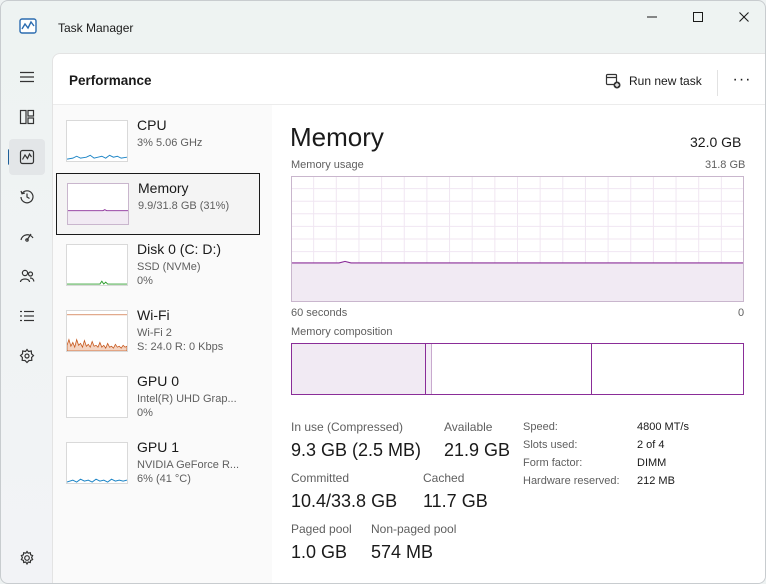 The height and width of the screenshot is (584, 766). Describe the element at coordinates (179, 249) in the screenshot. I see `device-name: Disk 0 (C: D:)` at that location.